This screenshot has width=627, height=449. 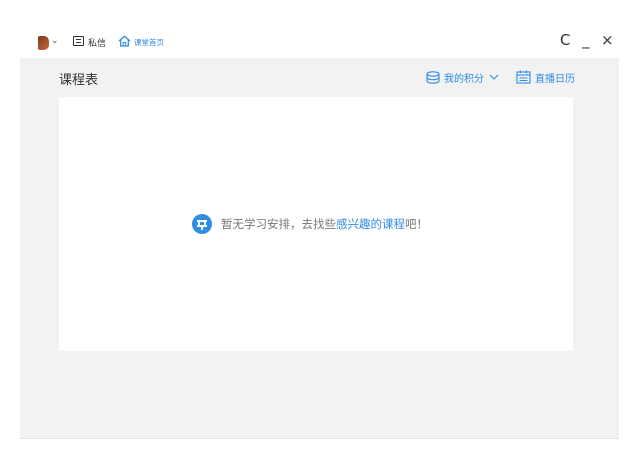 What do you see at coordinates (586, 40) in the screenshot?
I see `minimize-button: _` at bounding box center [586, 40].